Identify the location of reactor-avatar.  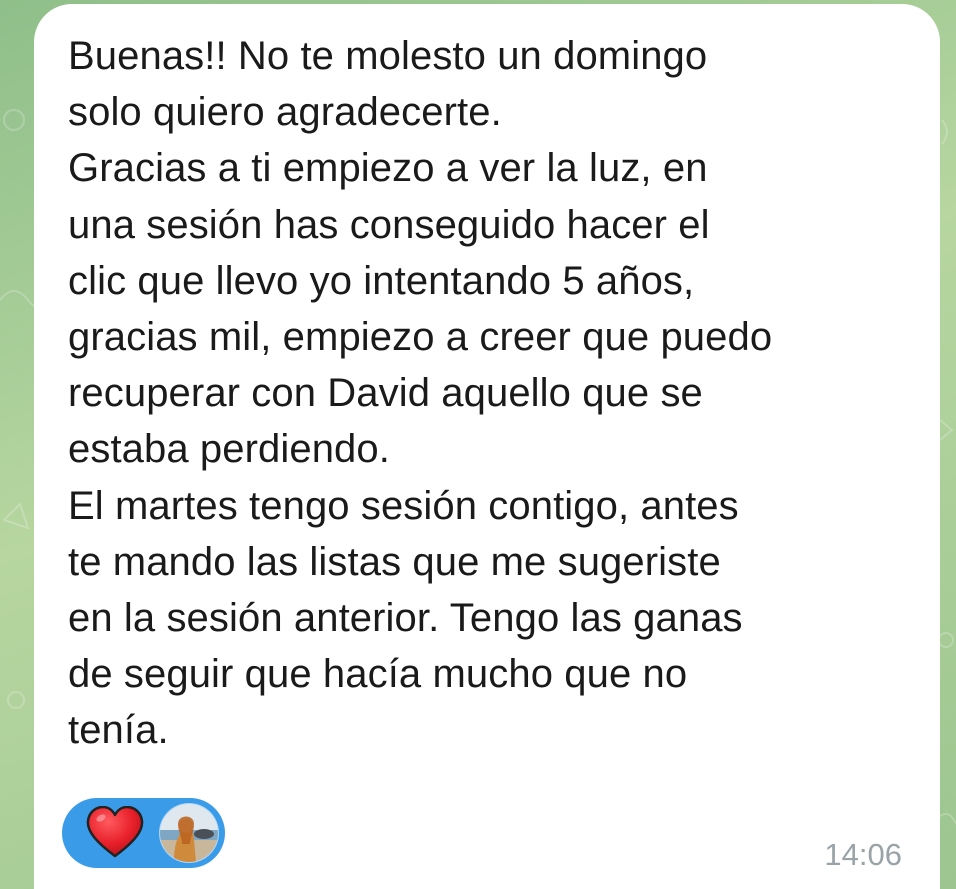
(189, 833).